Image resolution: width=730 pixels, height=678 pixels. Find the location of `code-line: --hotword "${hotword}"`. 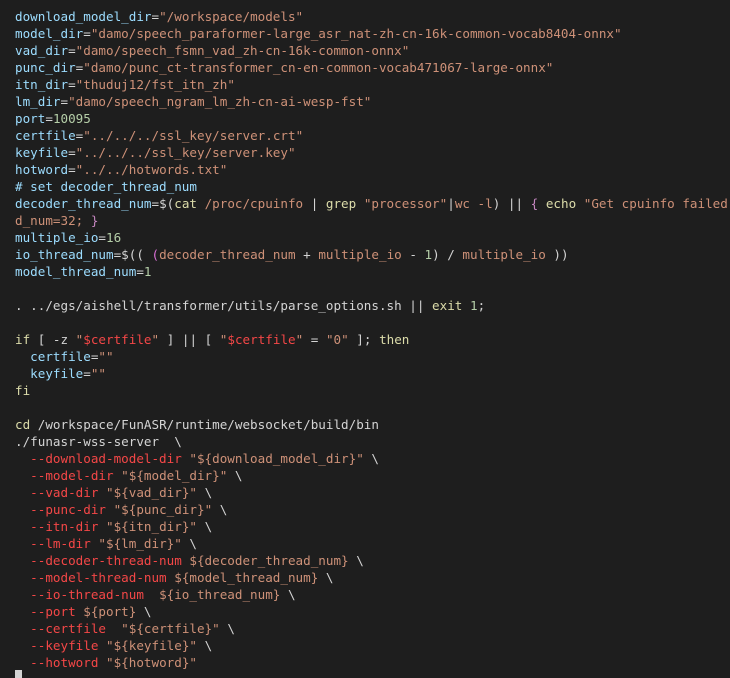

code-line: --hotword "${hotword}" is located at coordinates (372, 662).